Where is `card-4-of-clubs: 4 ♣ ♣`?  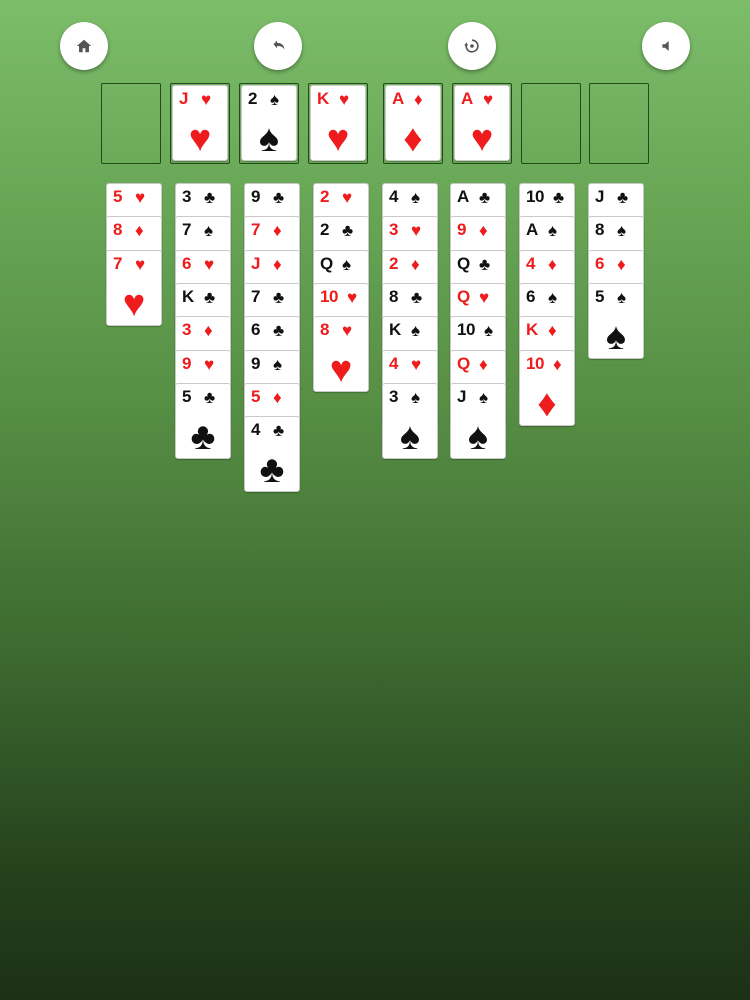
card-4-of-clubs: 4 ♣ ♣ is located at coordinates (272, 454).